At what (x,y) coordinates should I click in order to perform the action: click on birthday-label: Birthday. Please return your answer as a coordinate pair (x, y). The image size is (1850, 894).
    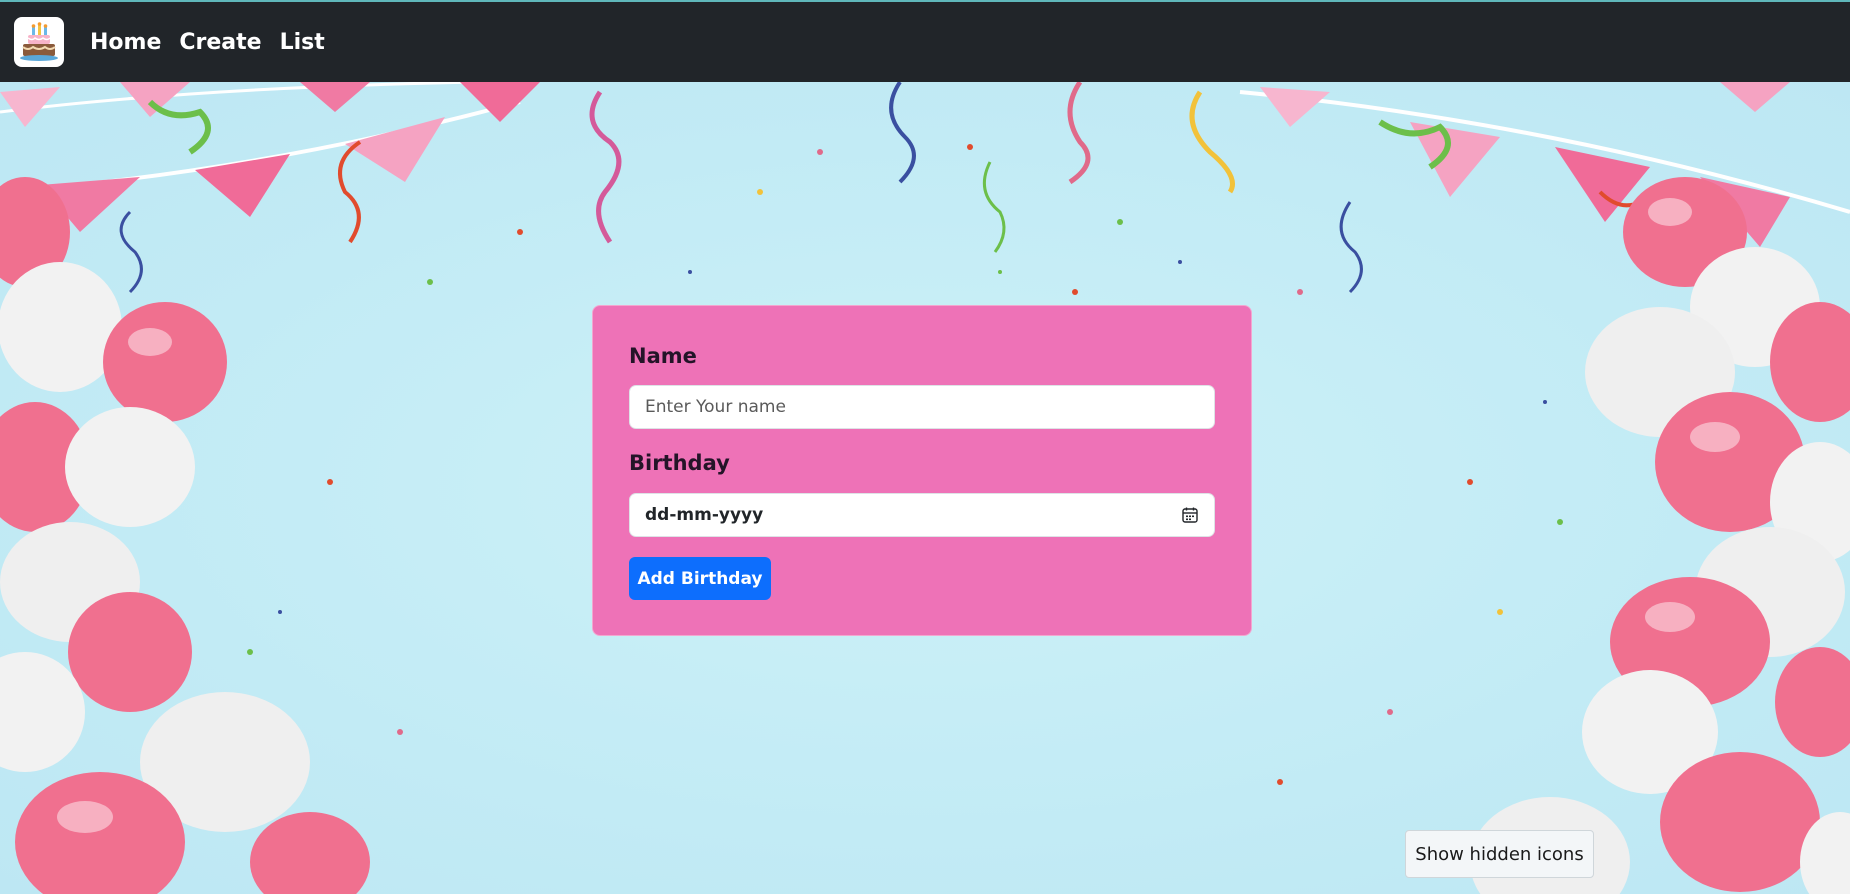
    Looking at the image, I should click on (679, 463).